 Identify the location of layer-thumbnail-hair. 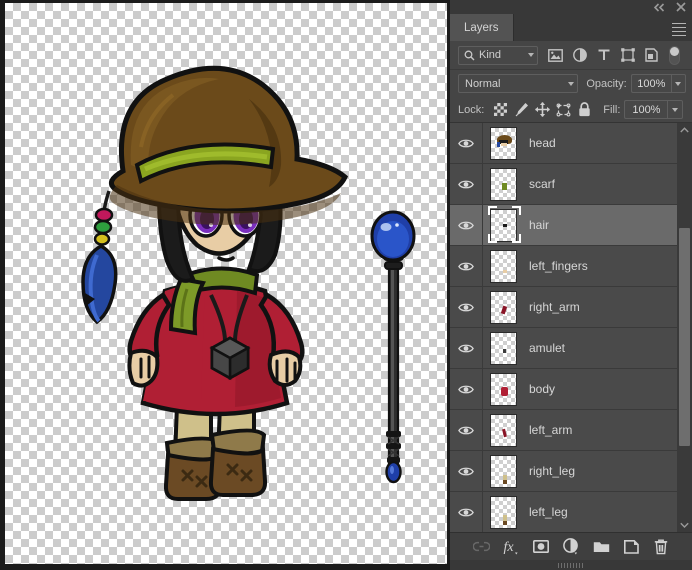
(504, 225).